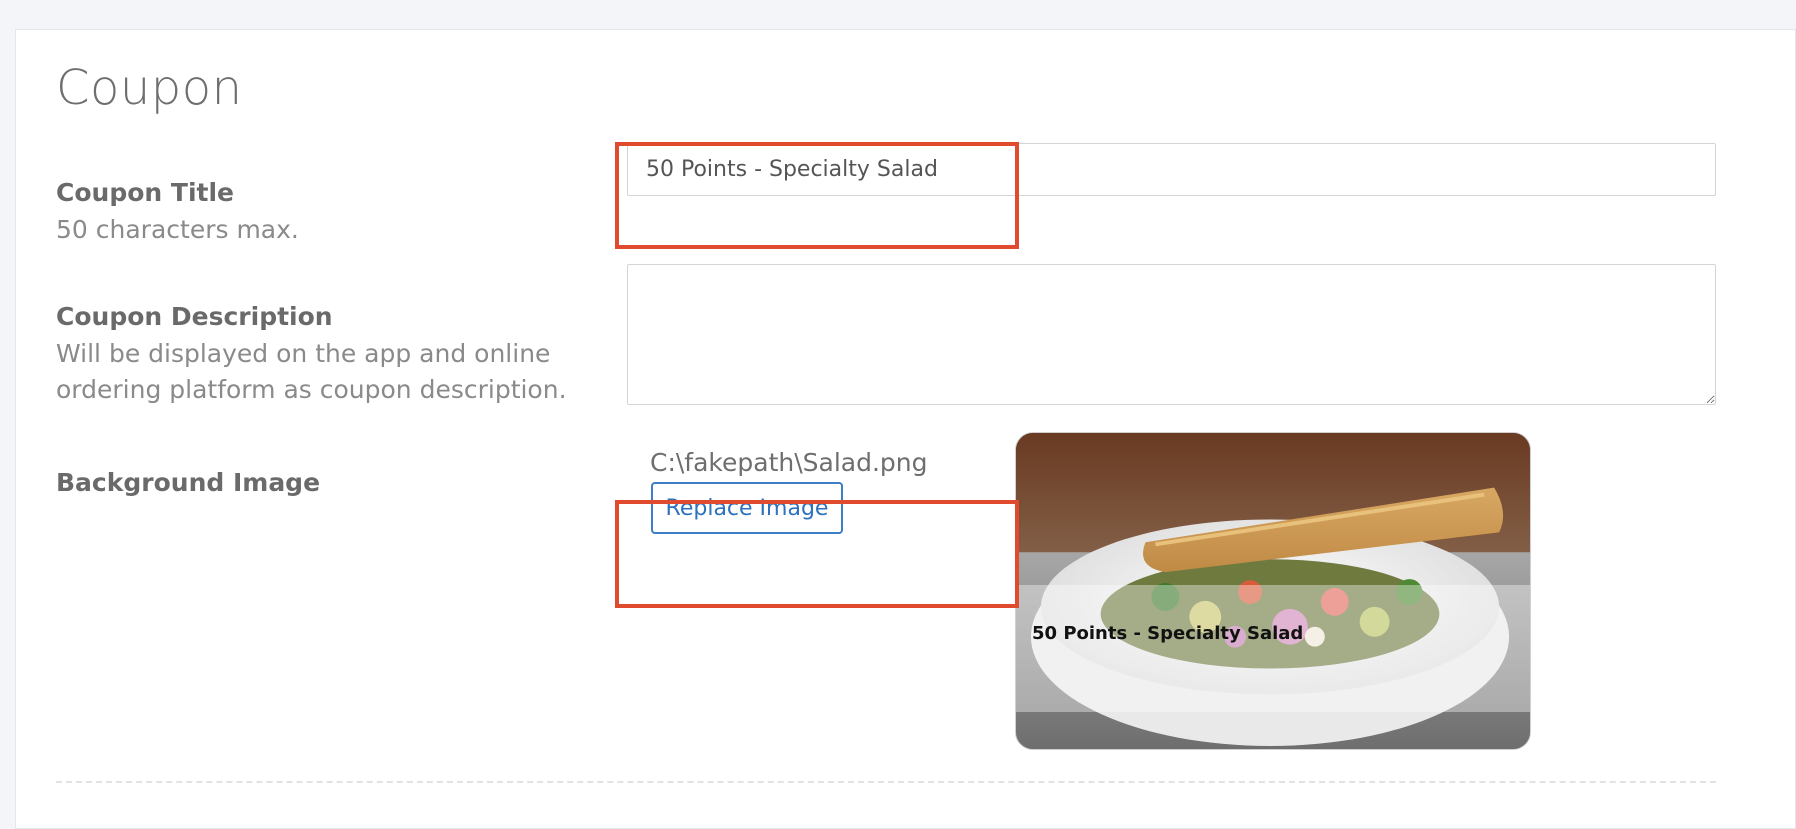  Describe the element at coordinates (1273, 648) in the screenshot. I see `caption-band` at that location.